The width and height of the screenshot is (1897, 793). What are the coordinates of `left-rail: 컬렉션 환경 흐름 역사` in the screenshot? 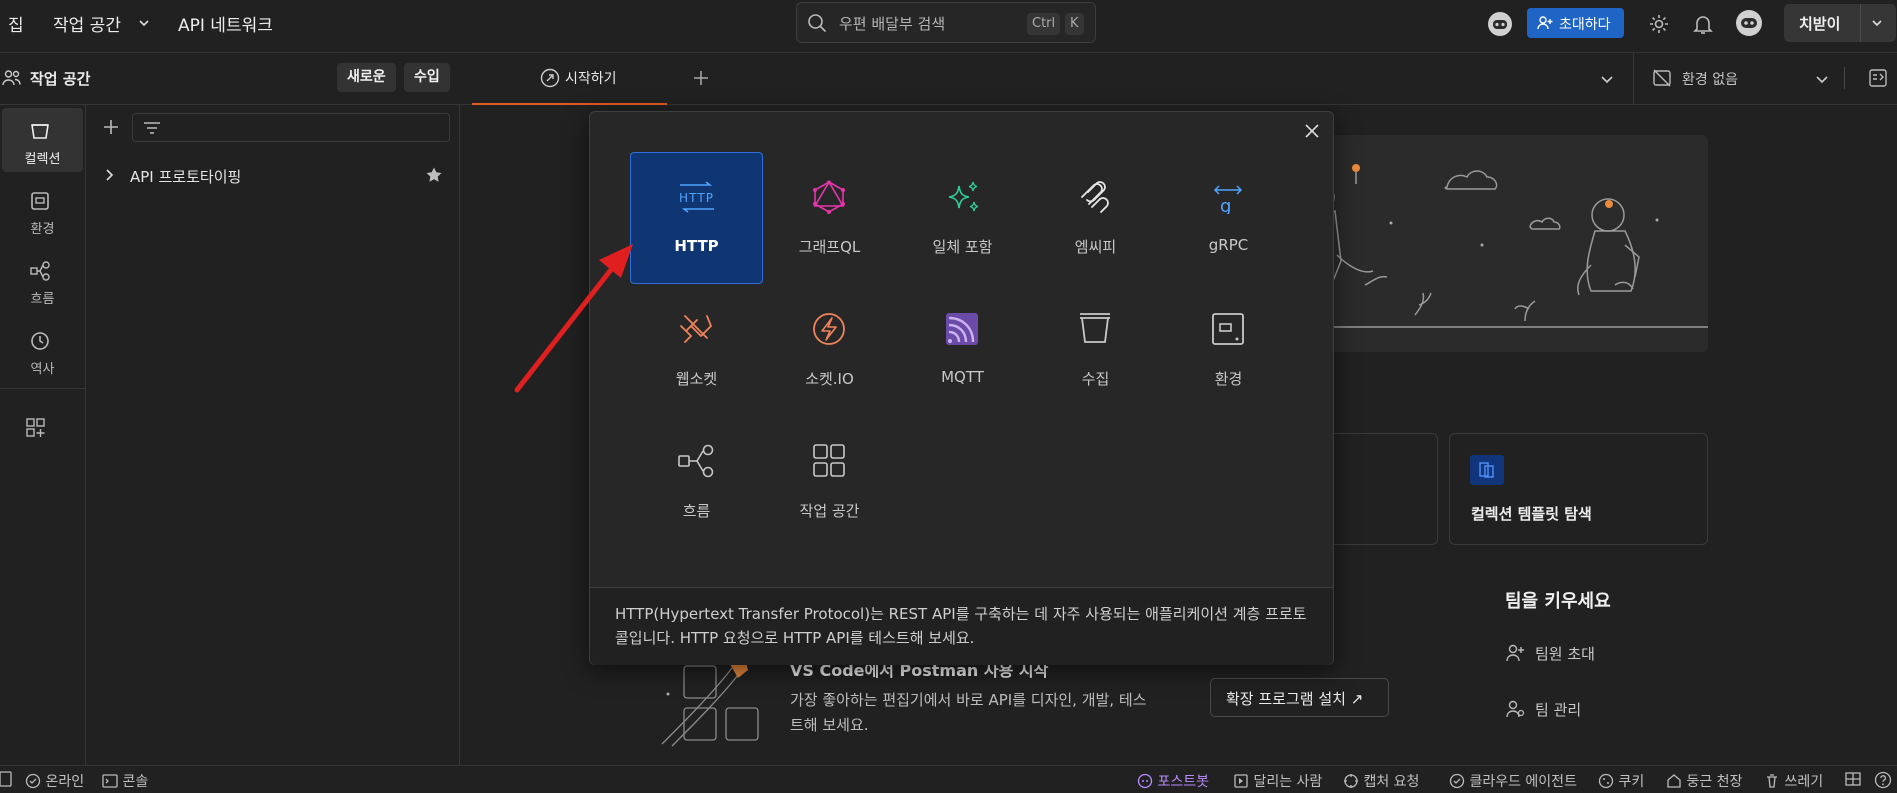 It's located at (43, 435).